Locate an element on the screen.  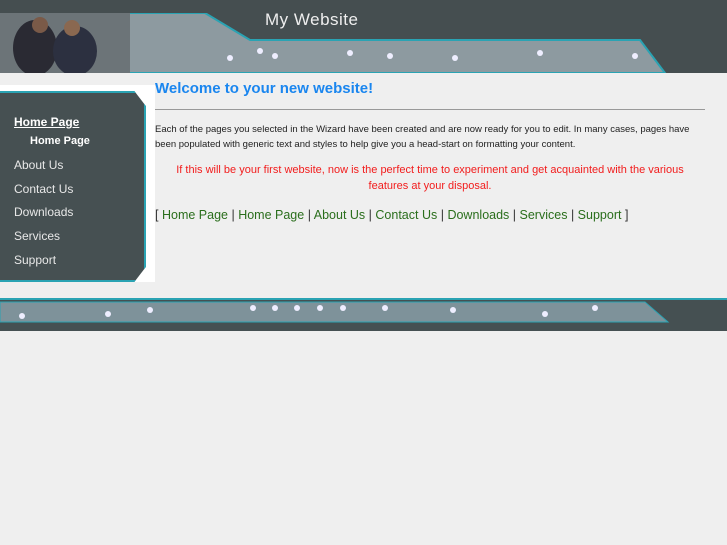
sidebar-subitem-home-page: Home Page is located at coordinates (60, 141).